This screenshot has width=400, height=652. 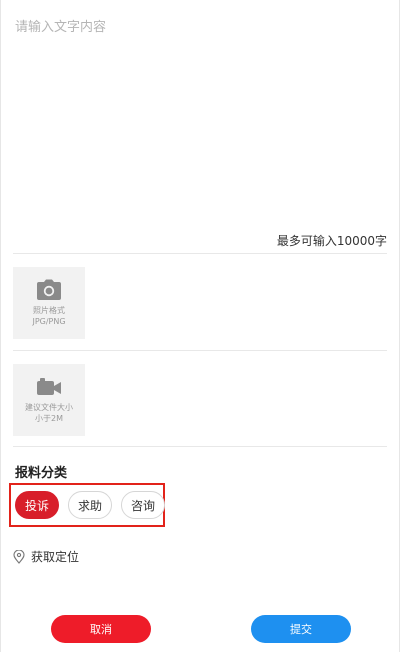 What do you see at coordinates (49, 321) in the screenshot?
I see `photo-format-value: JPG/PNG` at bounding box center [49, 321].